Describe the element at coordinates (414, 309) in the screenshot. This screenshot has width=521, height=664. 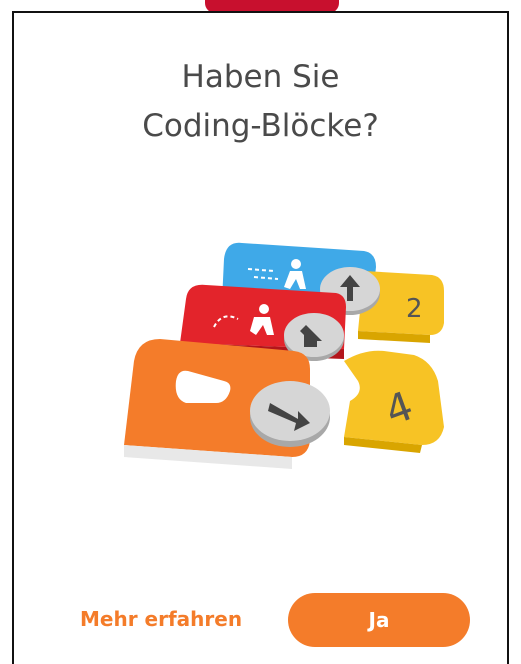
I see `block-number-2: 2` at that location.